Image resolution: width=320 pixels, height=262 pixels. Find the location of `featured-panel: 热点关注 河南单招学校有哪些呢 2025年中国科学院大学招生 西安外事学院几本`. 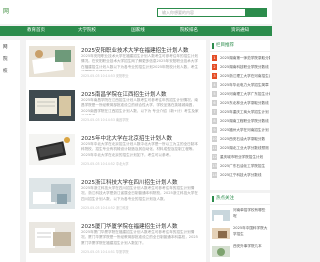

featured-panel: 热点关注 河南单招学校有哪些呢 2025年中国科学院大学招生 西安外事学院几本 is located at coordinates (240, 227).